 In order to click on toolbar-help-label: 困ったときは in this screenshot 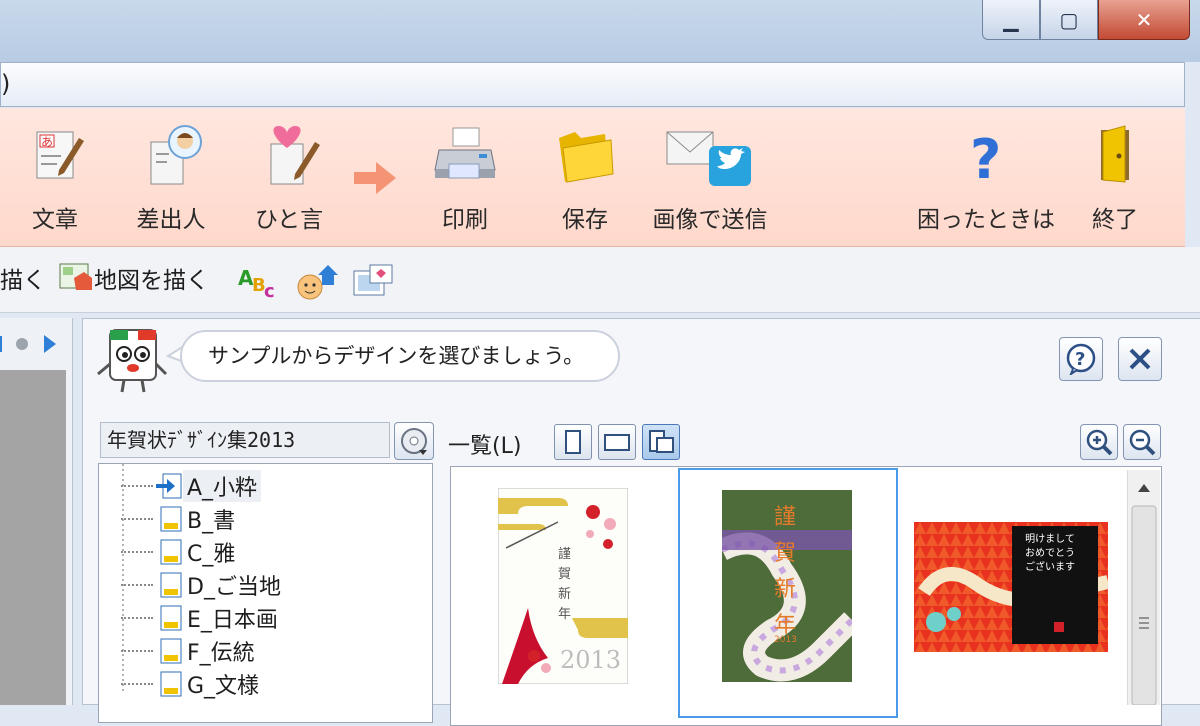, I will do `click(986, 220)`.